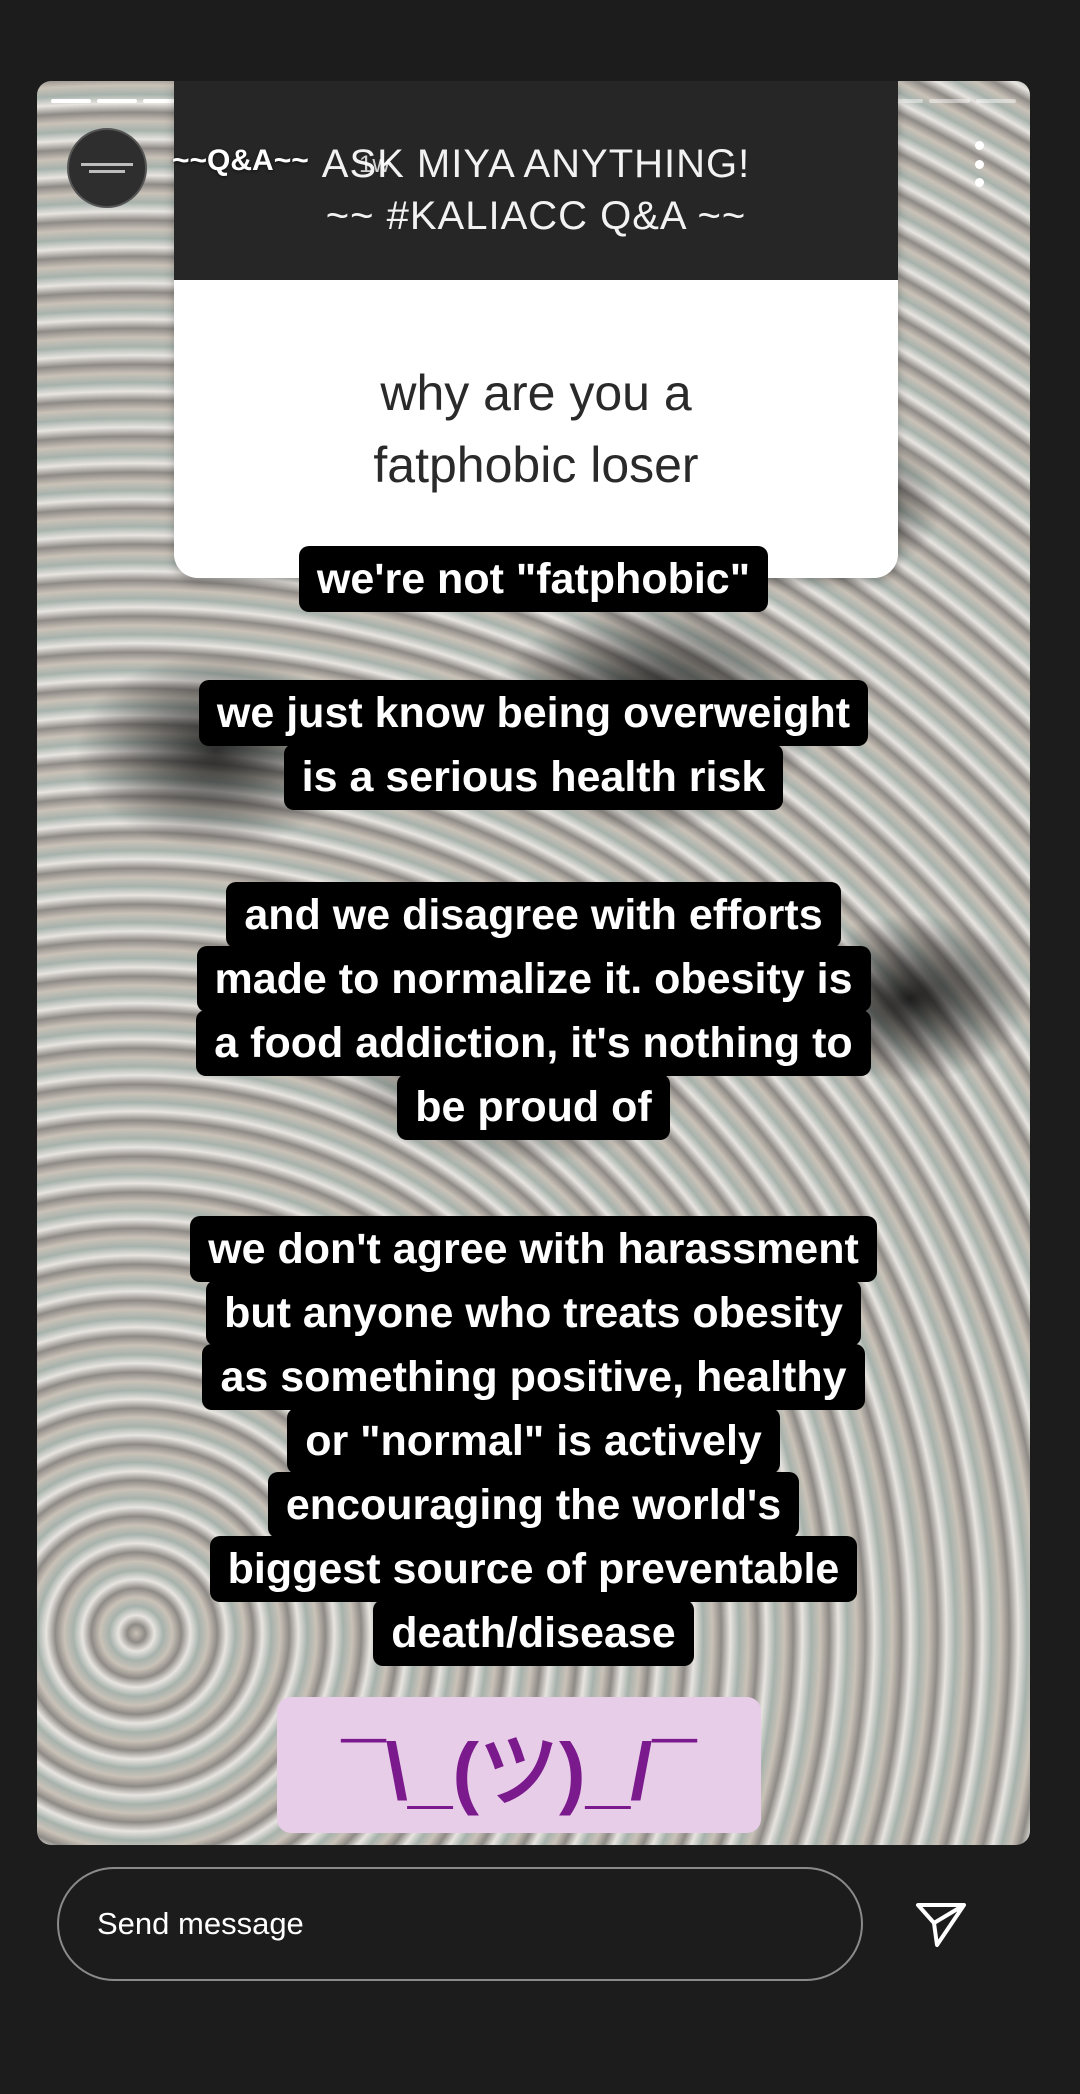  I want to click on caption-line: be proud of, so click(533, 1107).